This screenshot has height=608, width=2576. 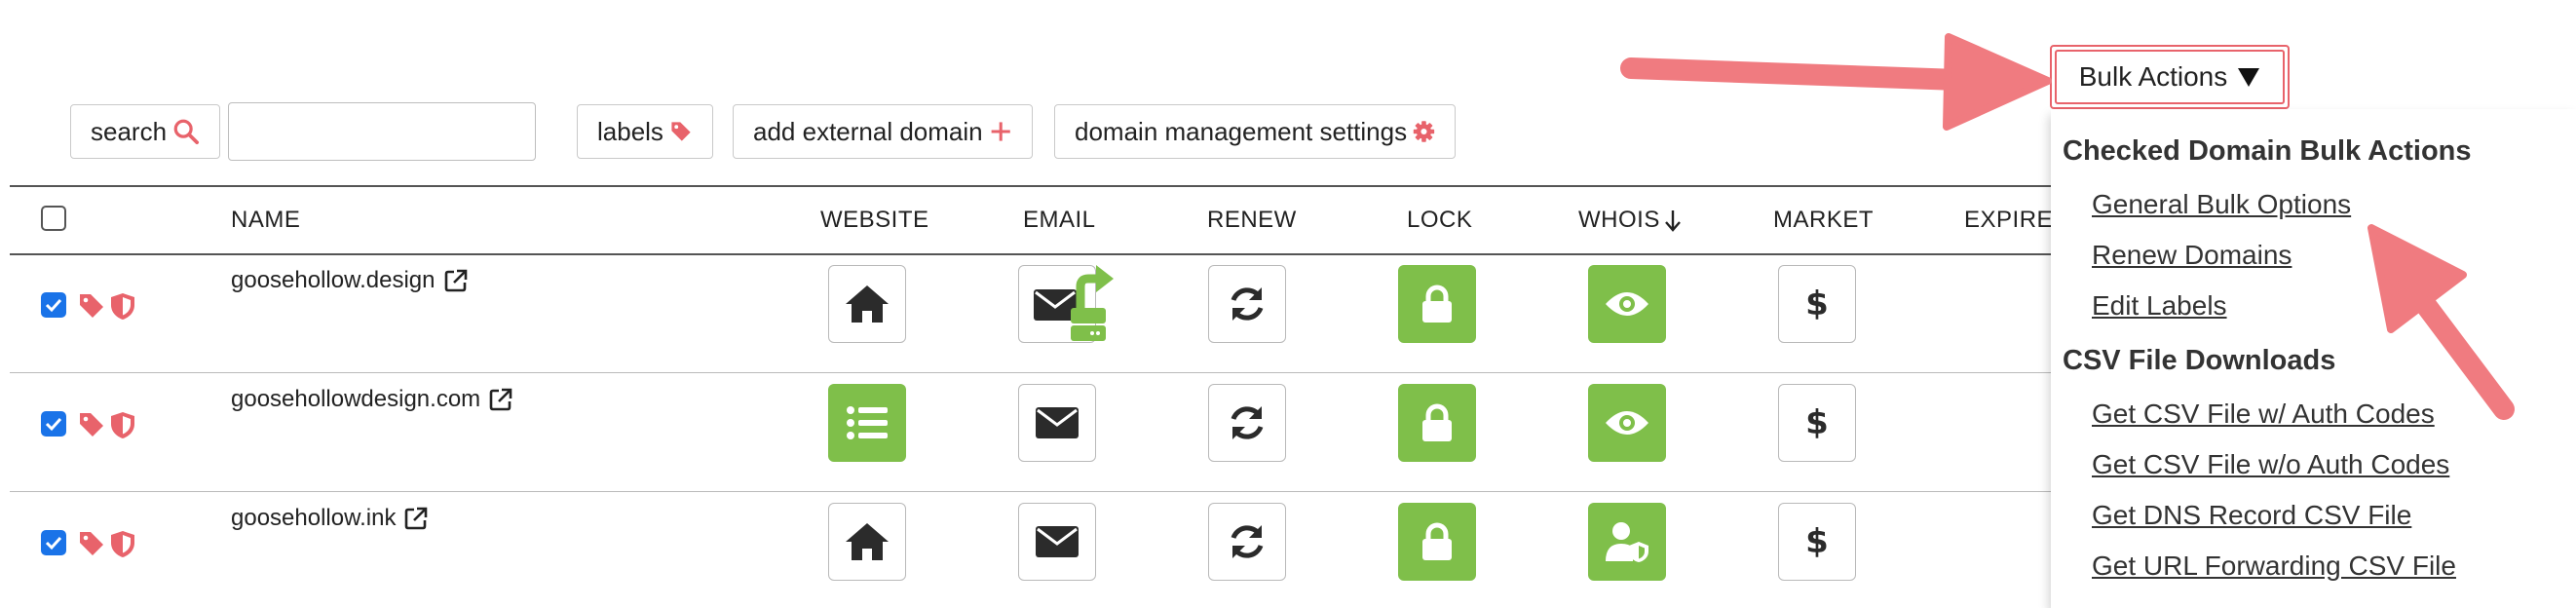 I want to click on search-icon, so click(x=186, y=132).